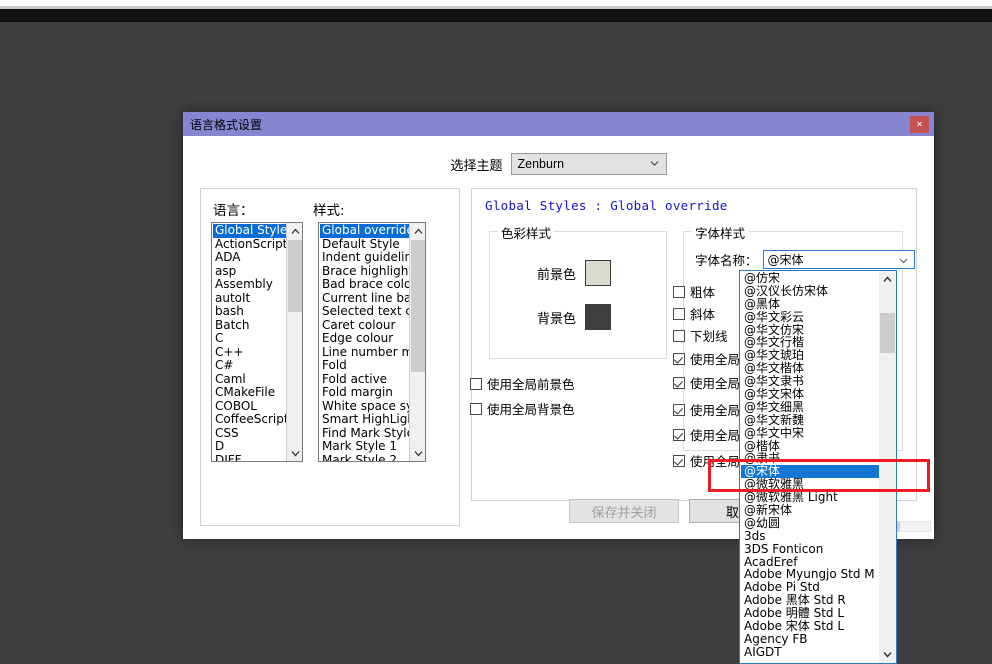  Describe the element at coordinates (250, 311) in the screenshot. I see `language-list-item: bash` at that location.